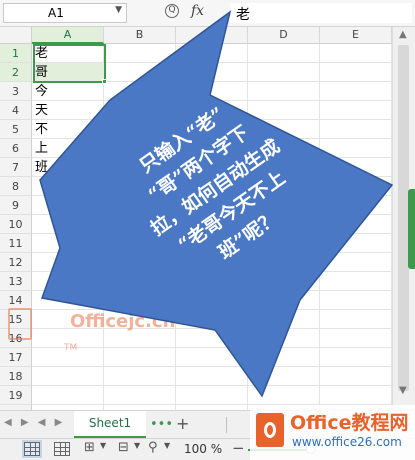 The width and height of the screenshot is (415, 460). I want to click on page-break-view-icon: ⊞, so click(89, 447).